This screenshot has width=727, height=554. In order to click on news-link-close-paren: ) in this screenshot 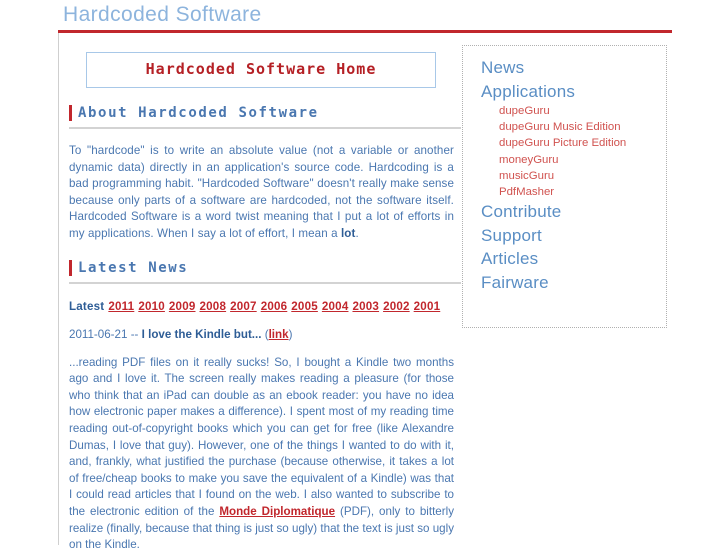, I will do `click(290, 334)`.